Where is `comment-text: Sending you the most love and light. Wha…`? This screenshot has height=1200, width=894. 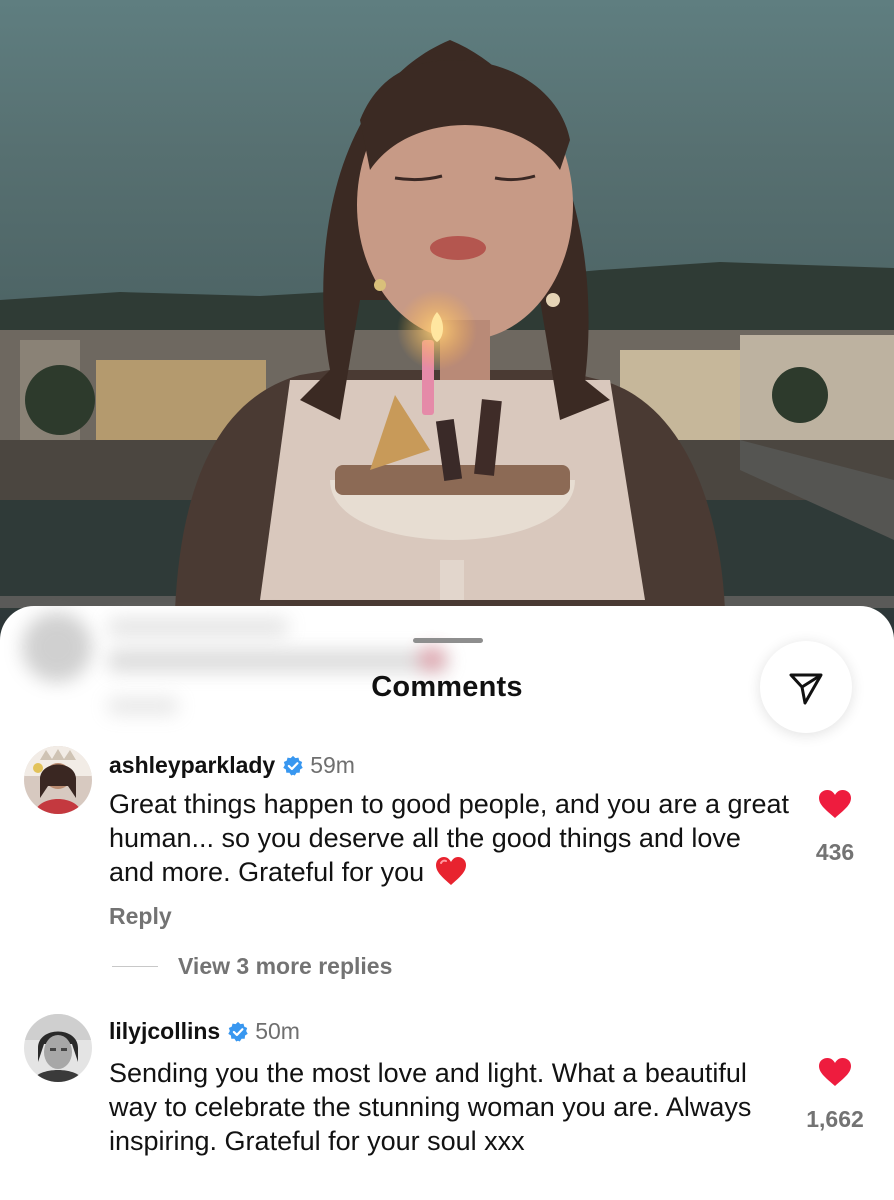
comment-text: Sending you the most love and light. Wha… is located at coordinates (430, 1107).